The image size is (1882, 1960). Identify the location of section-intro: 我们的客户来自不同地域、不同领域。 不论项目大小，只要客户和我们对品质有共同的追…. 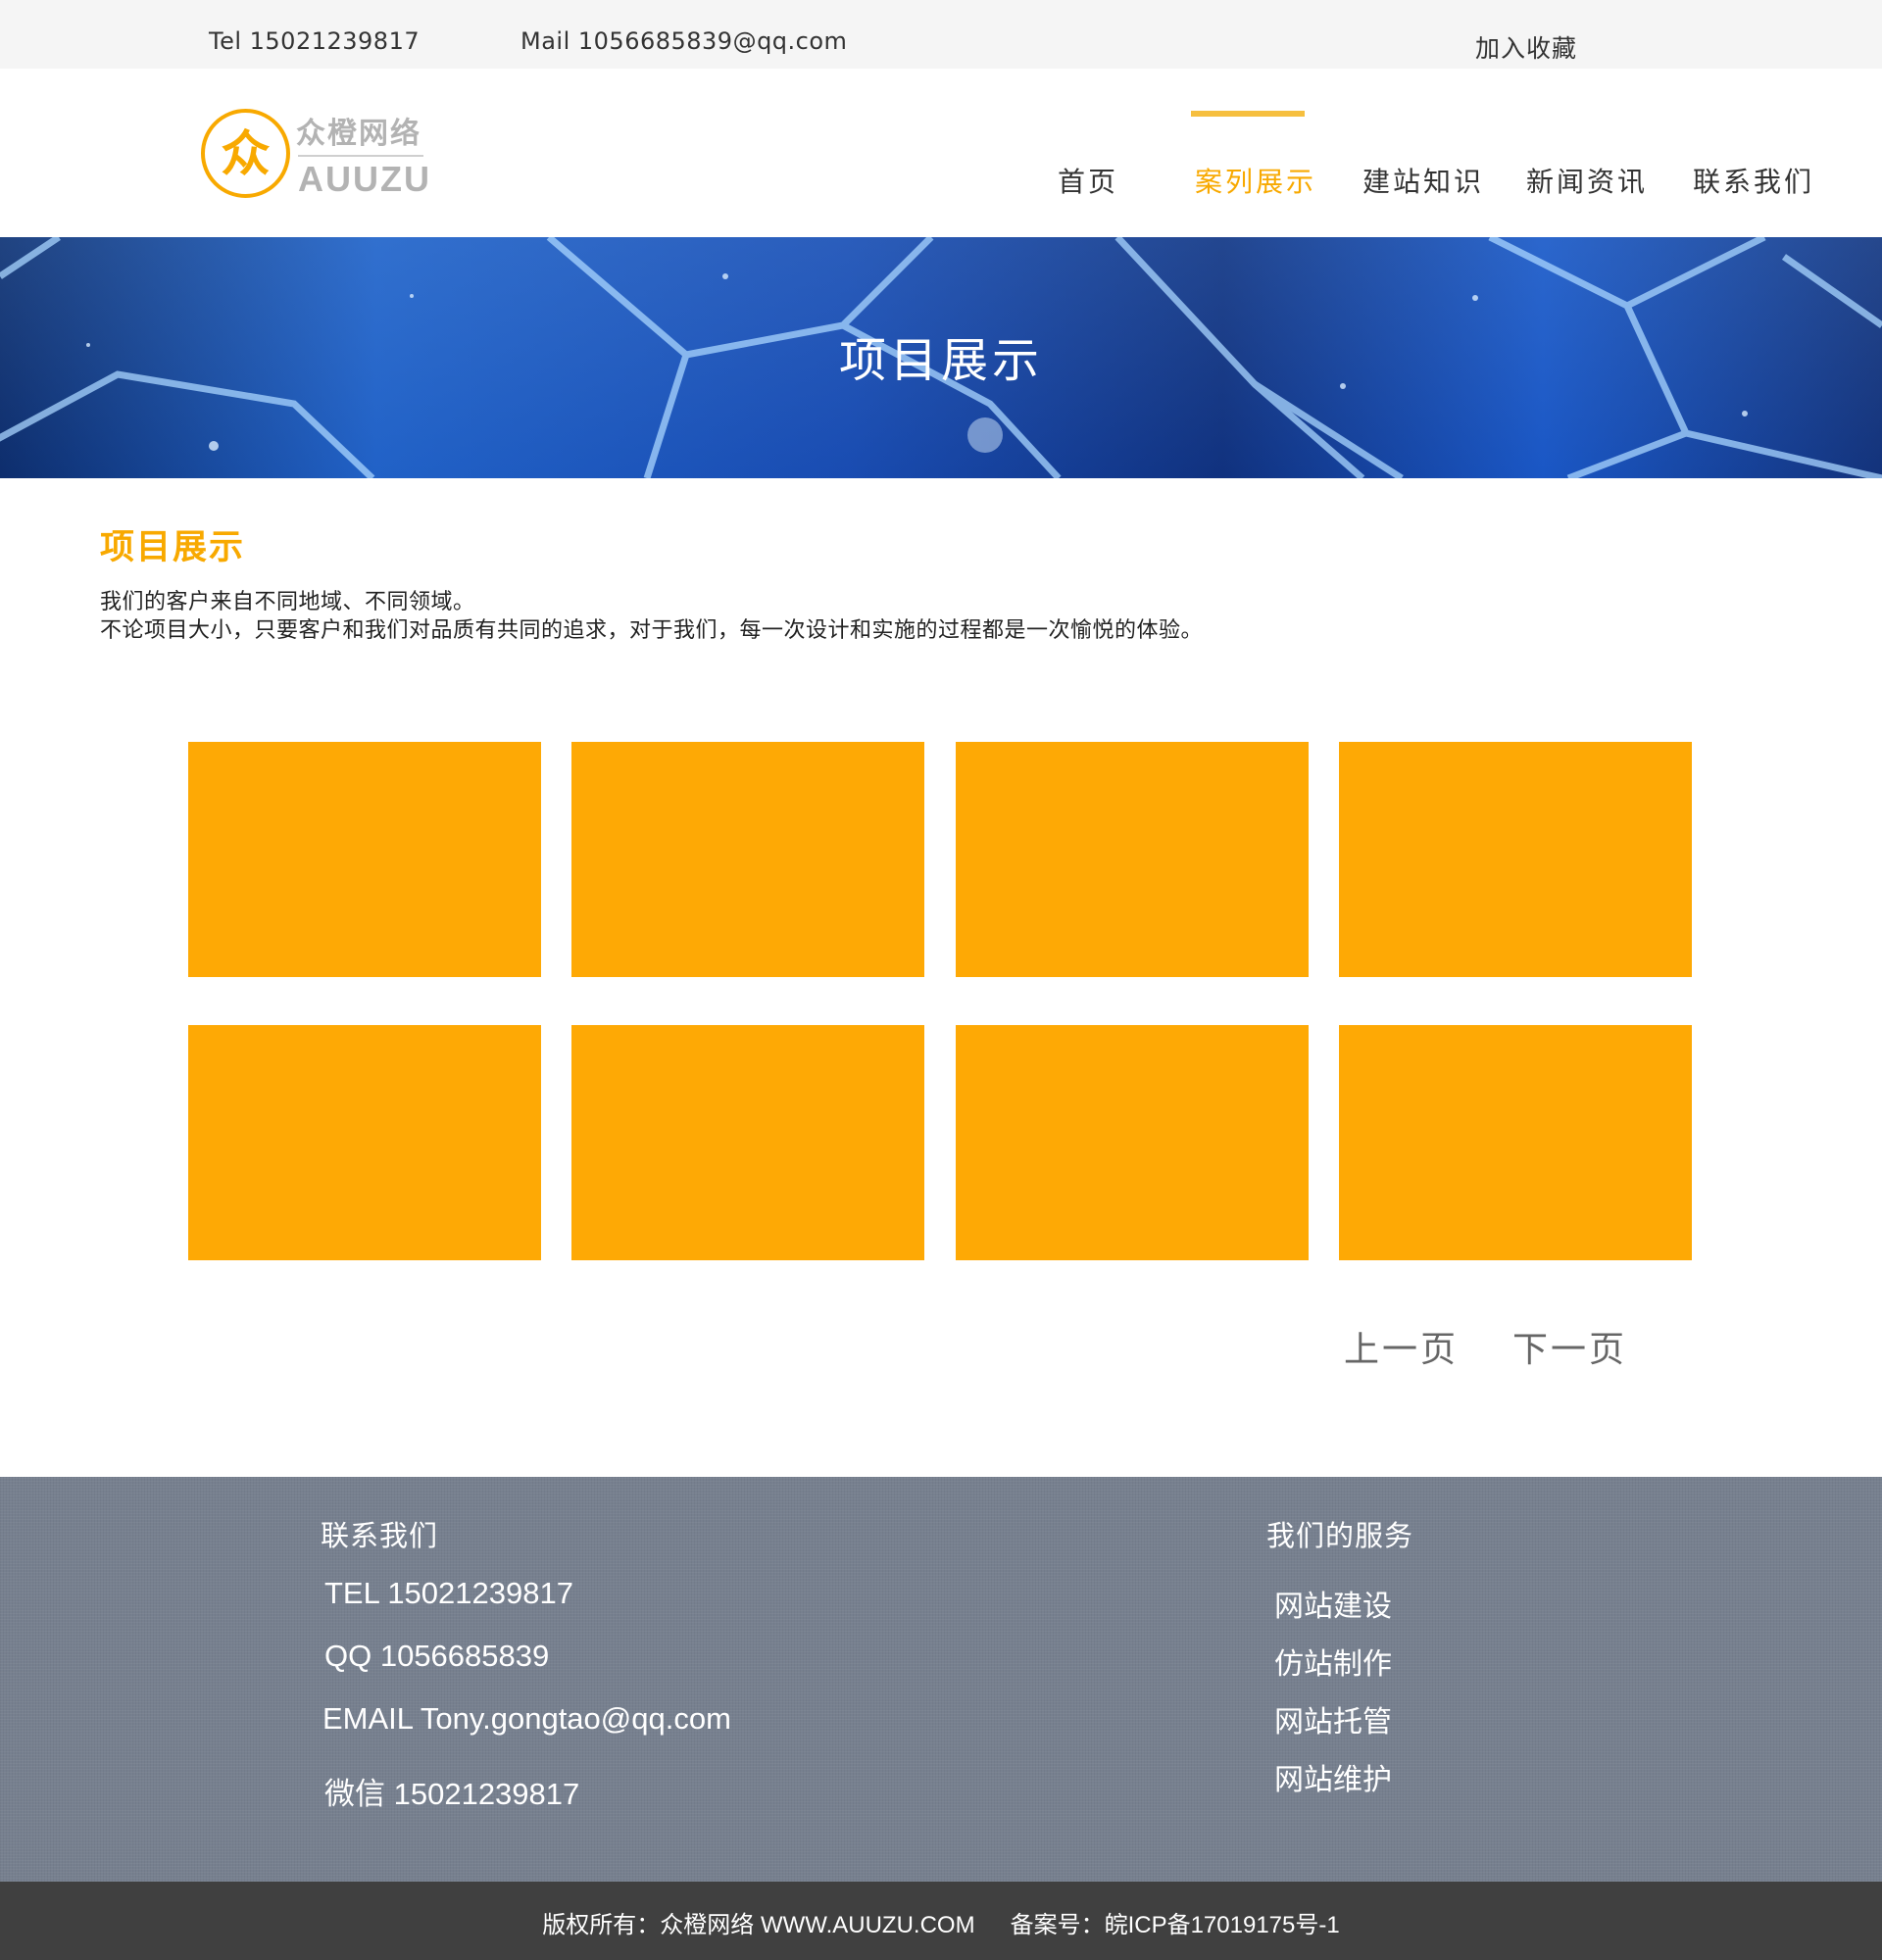
(651, 616).